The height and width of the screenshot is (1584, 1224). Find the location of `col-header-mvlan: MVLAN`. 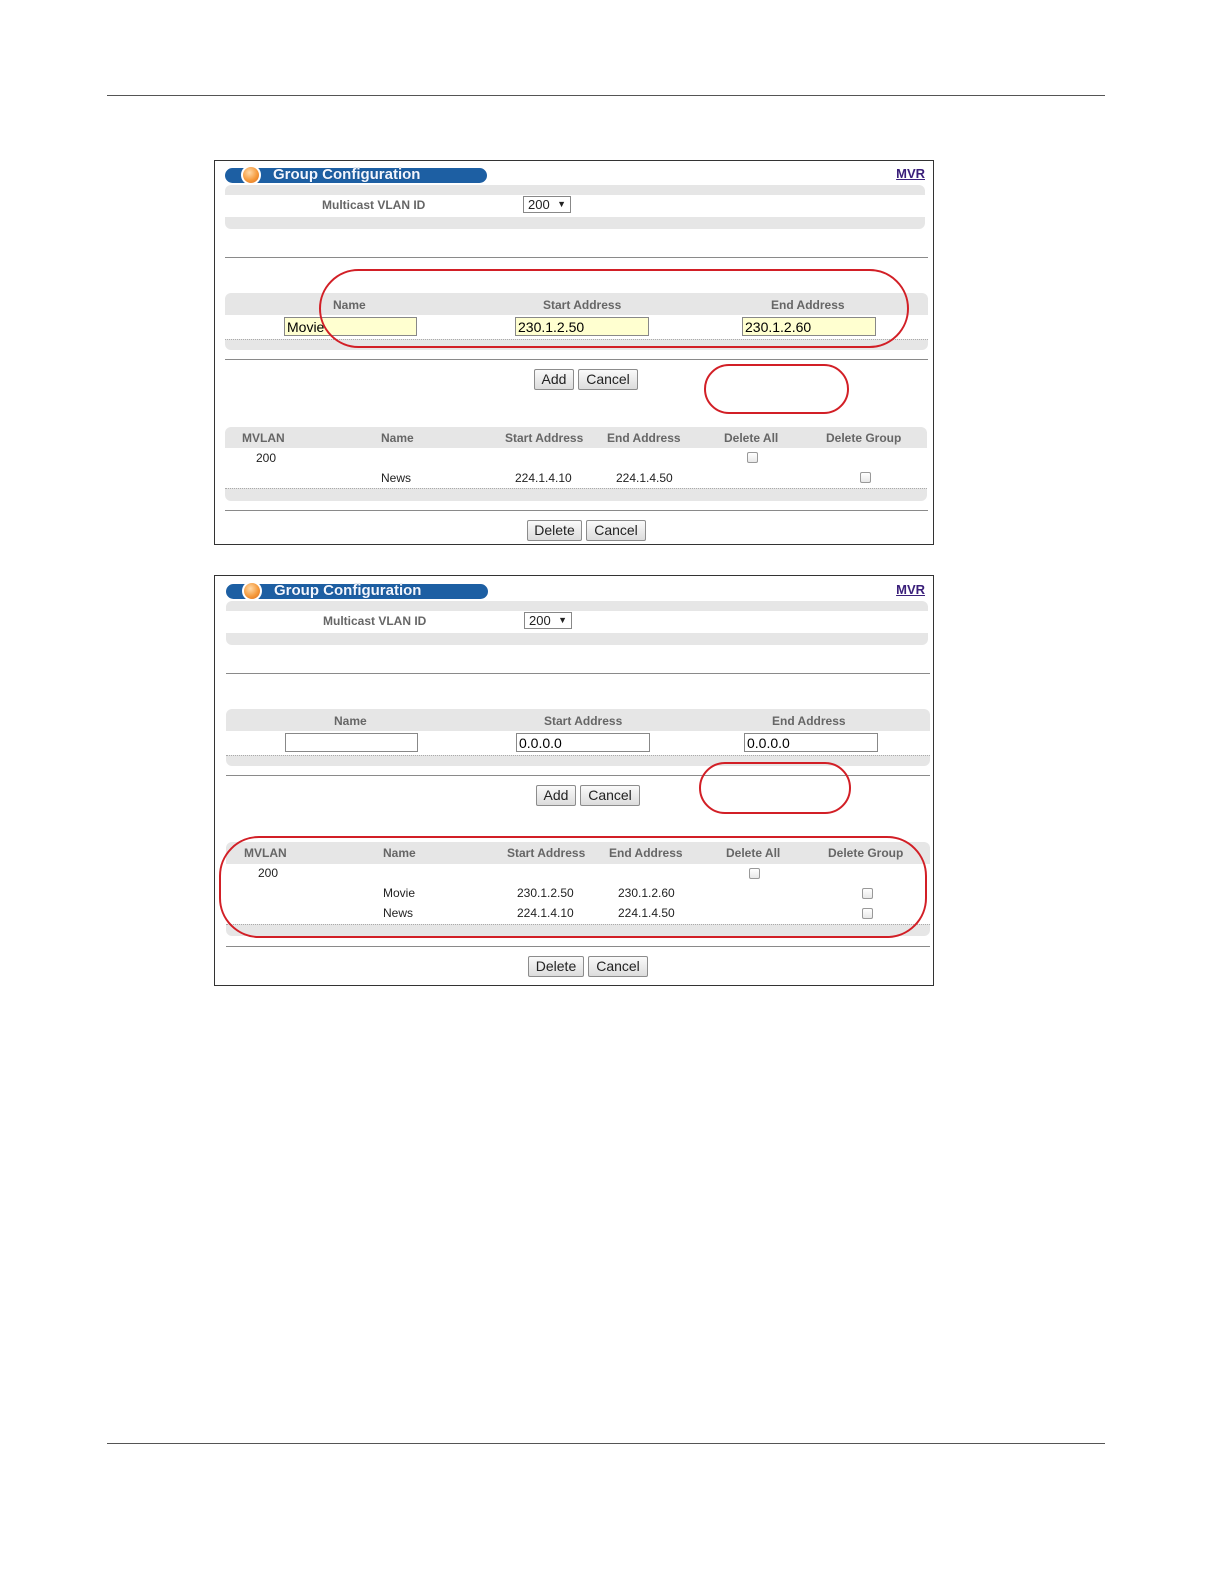

col-header-mvlan: MVLAN is located at coordinates (263, 438).